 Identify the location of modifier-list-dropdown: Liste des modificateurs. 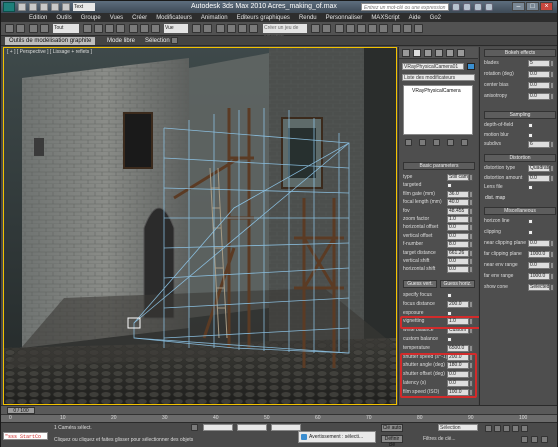
(438, 77).